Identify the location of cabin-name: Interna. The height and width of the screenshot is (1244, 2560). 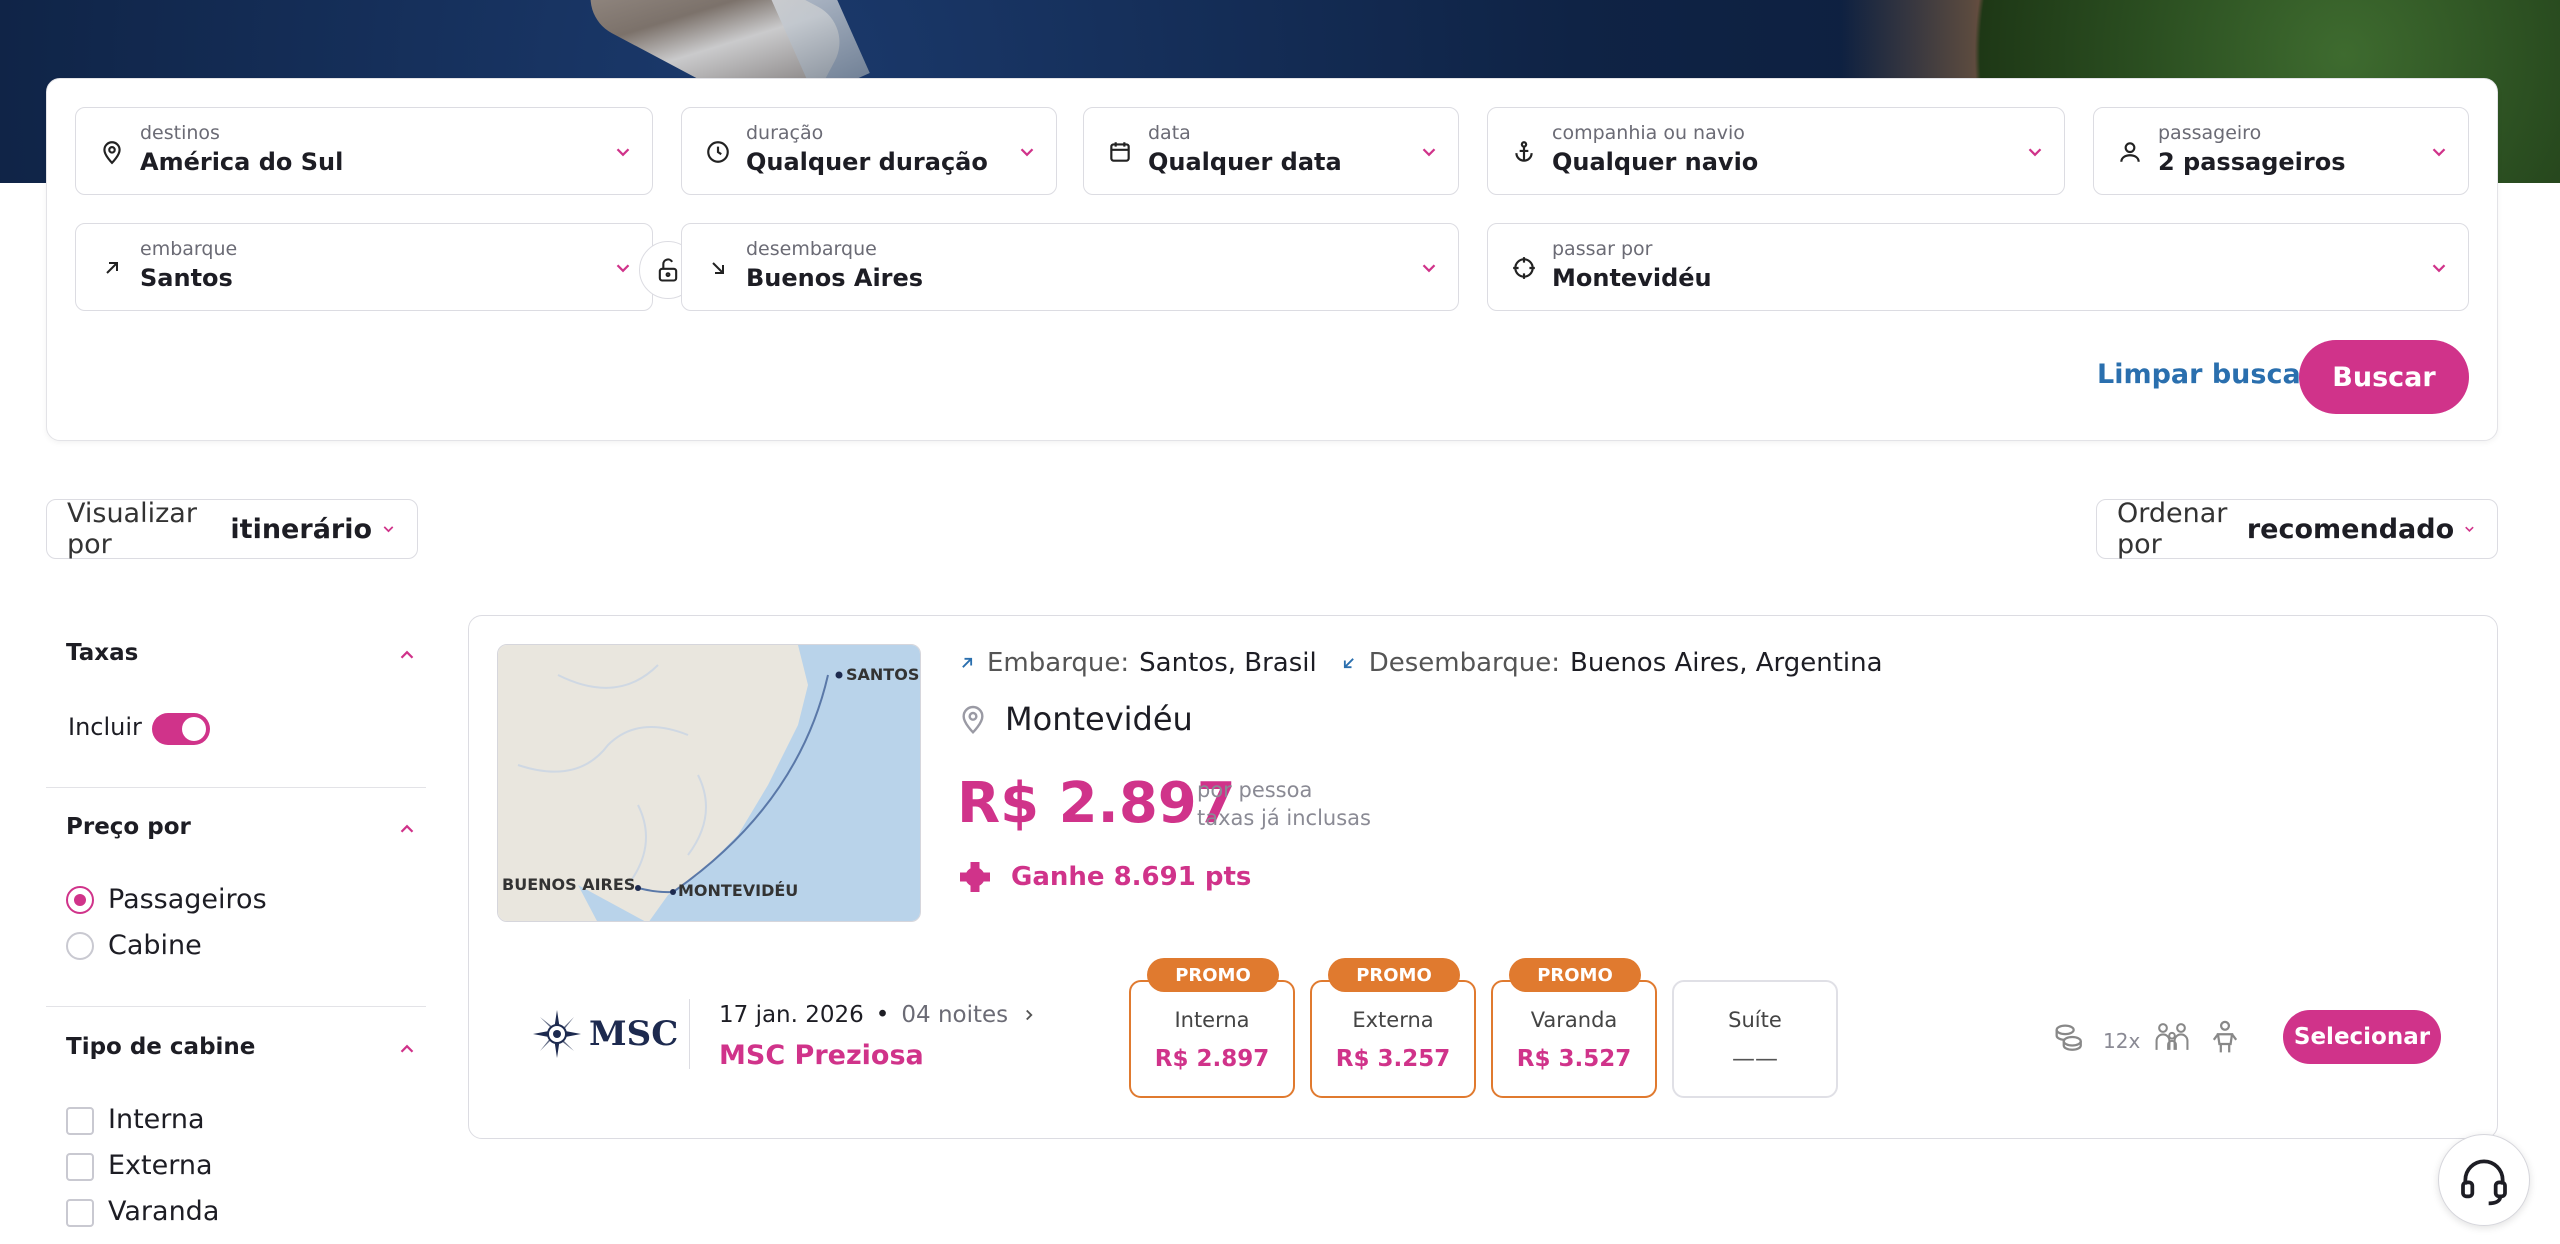
(1212, 1020).